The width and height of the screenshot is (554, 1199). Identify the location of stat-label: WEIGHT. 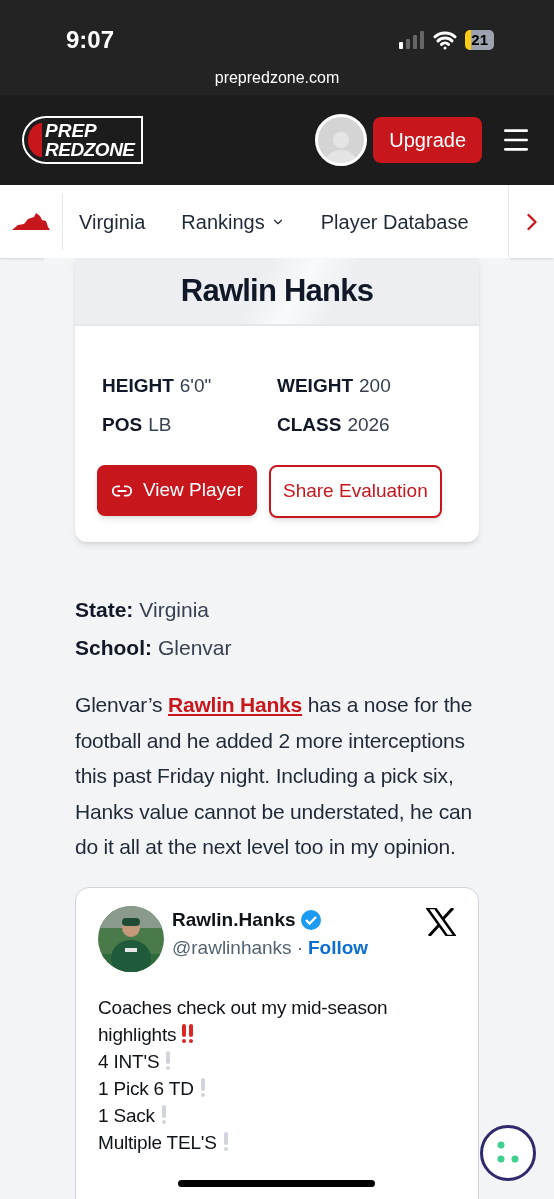
(315, 386).